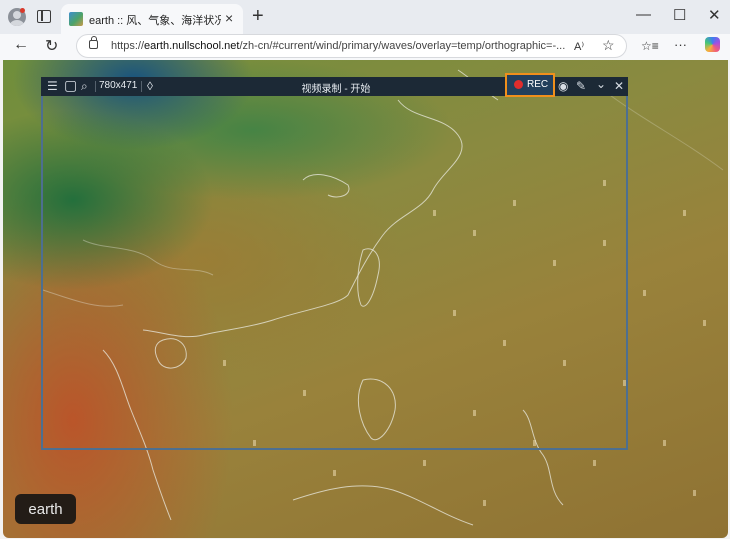  I want to click on menu-icon: ☰, so click(52, 86).